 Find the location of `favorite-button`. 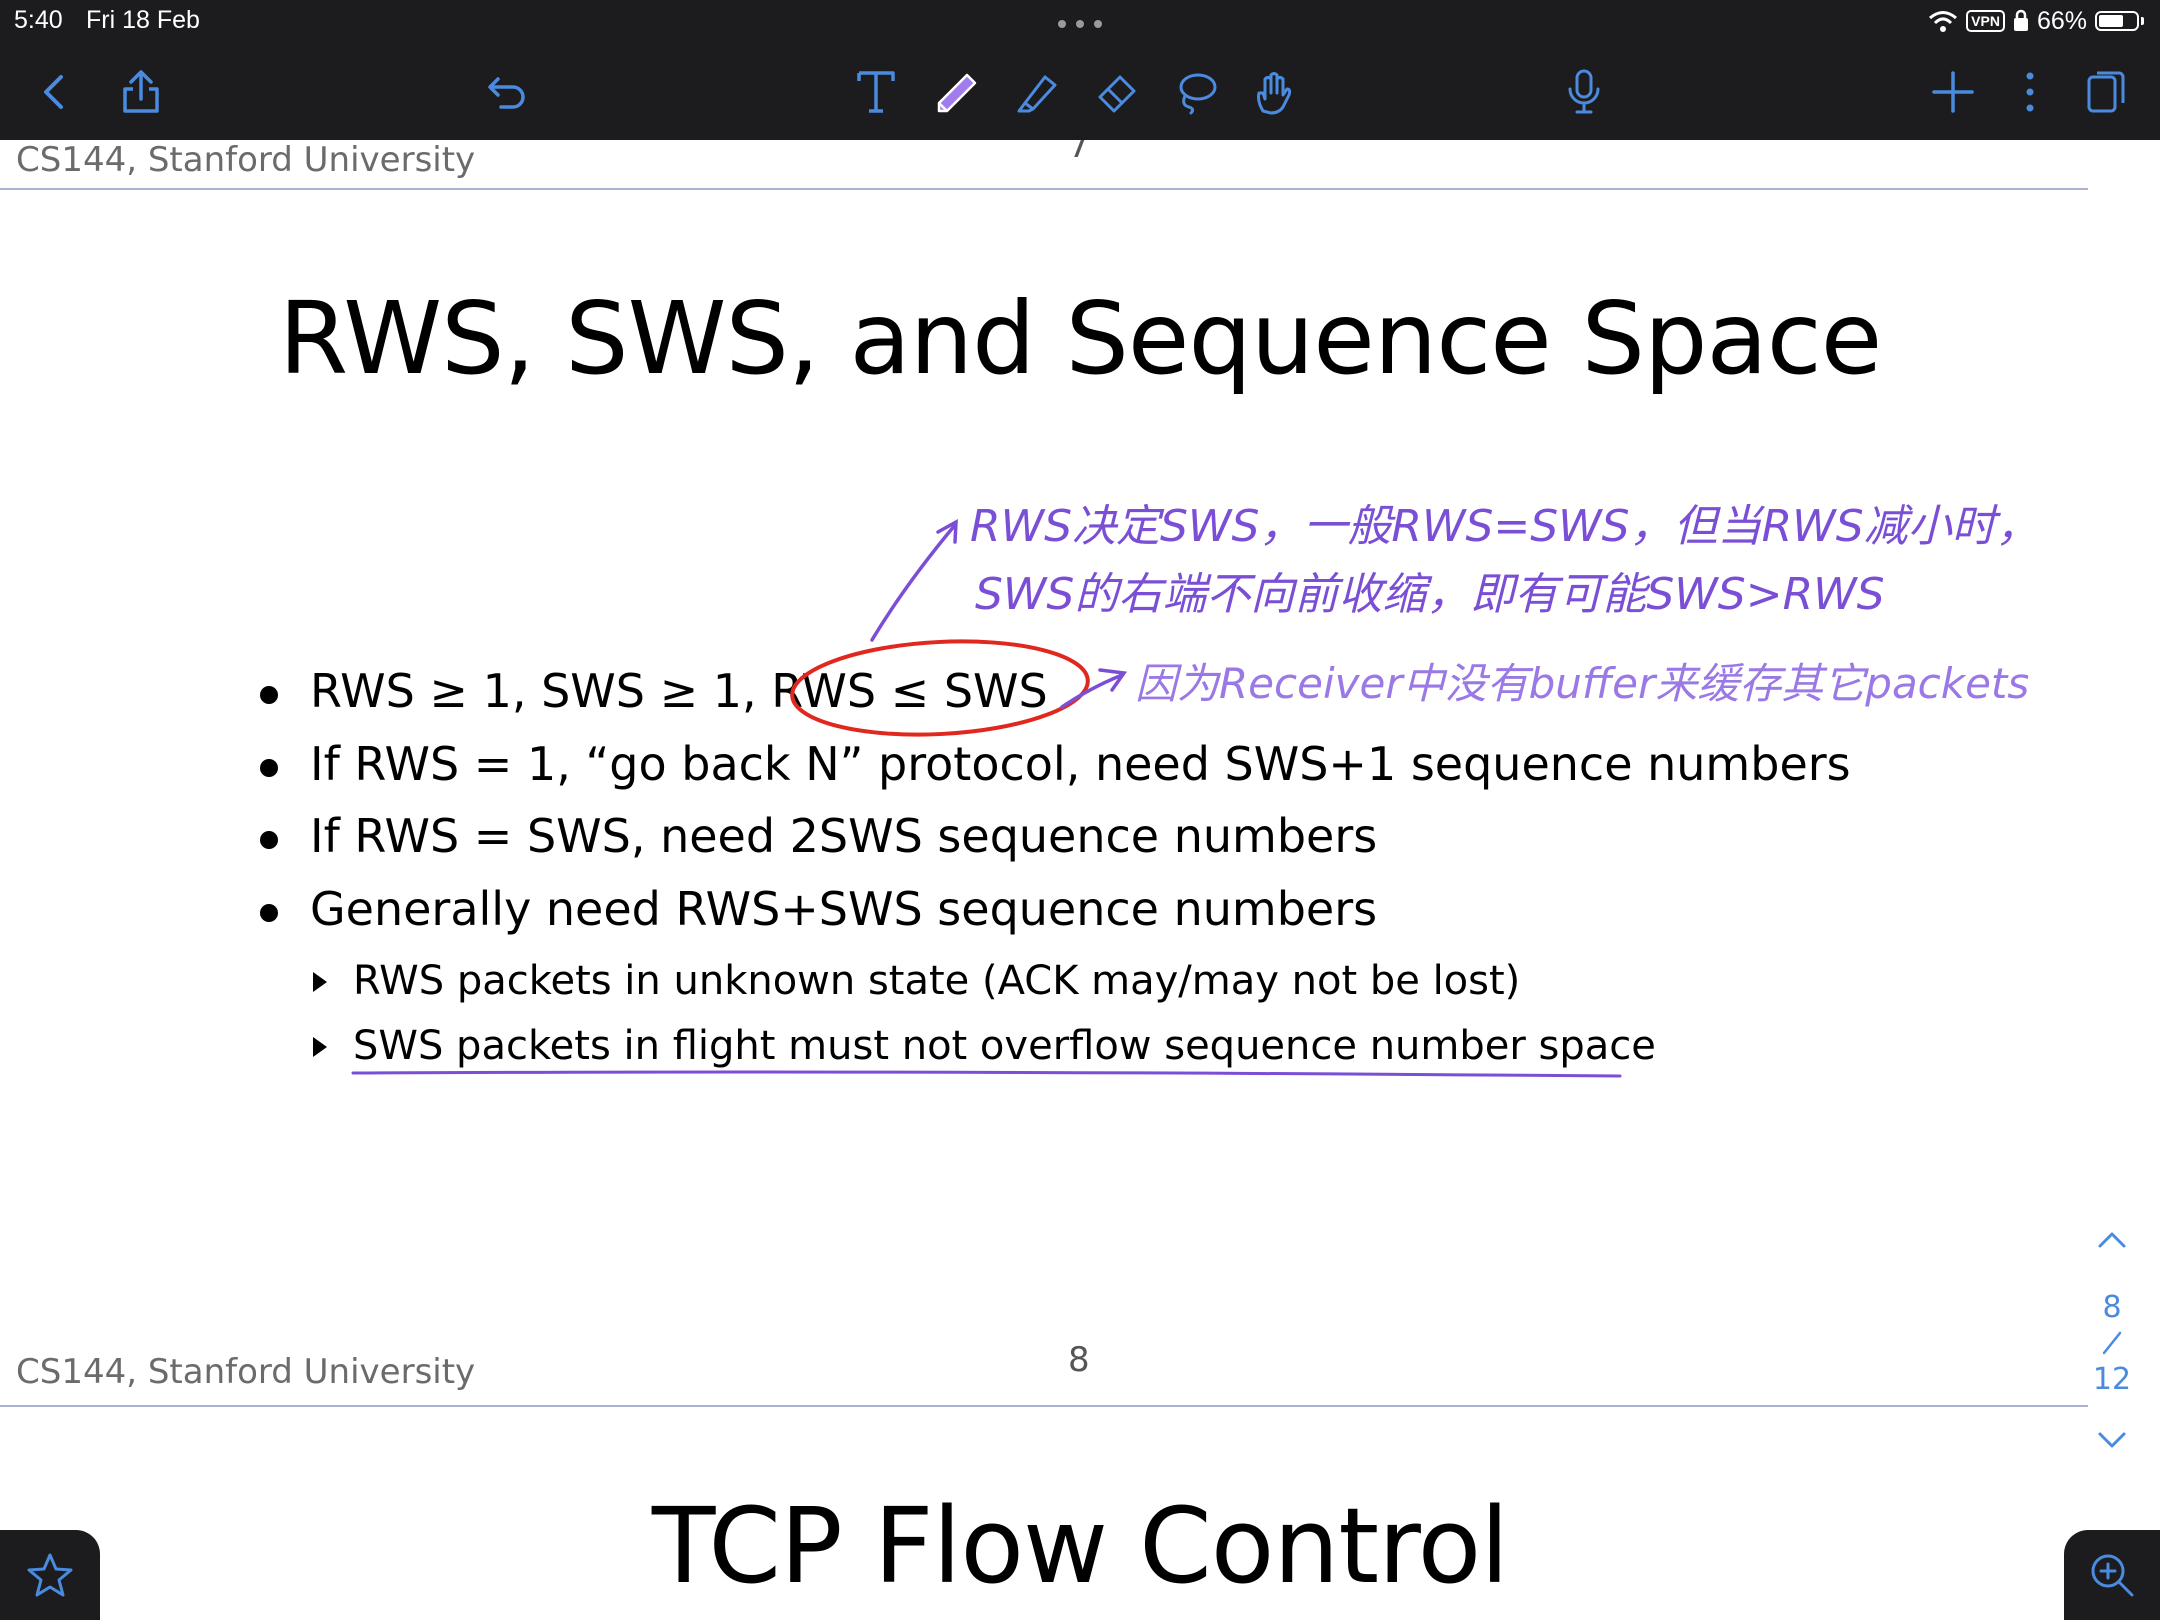

favorite-button is located at coordinates (50, 1575).